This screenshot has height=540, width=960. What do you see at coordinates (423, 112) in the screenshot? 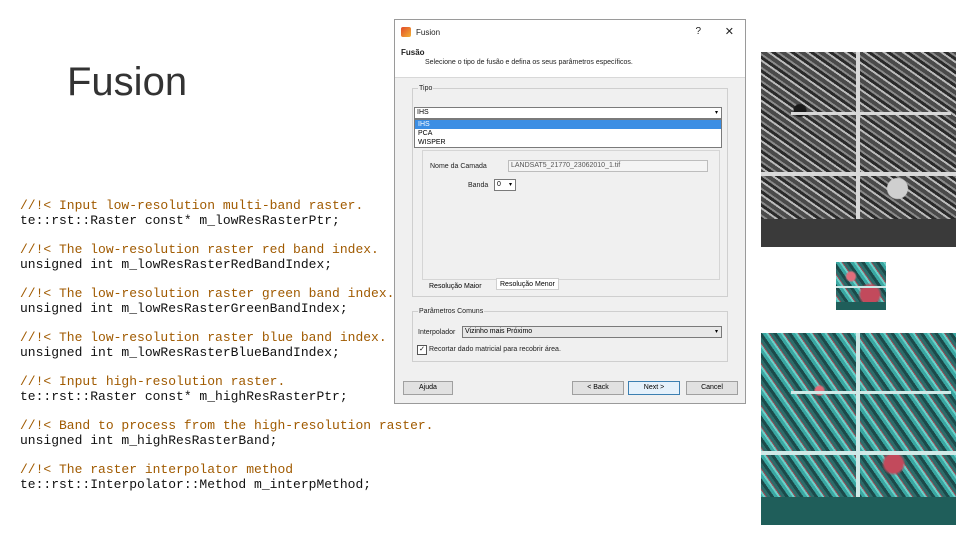
I see `tipo-select-value: IHS` at bounding box center [423, 112].